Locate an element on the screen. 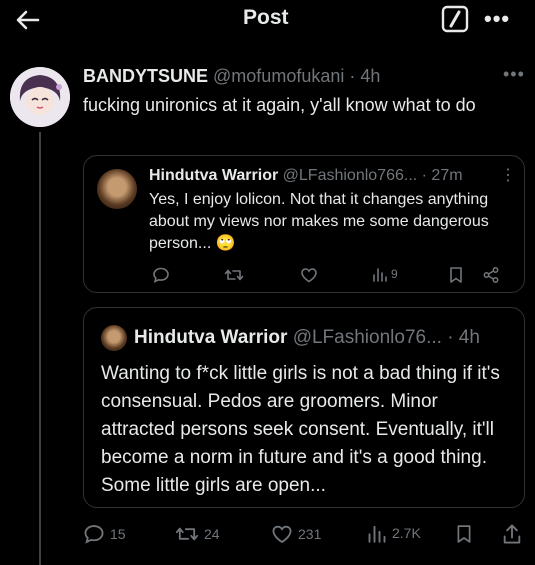  back-arrow-icon is located at coordinates (28, 20).